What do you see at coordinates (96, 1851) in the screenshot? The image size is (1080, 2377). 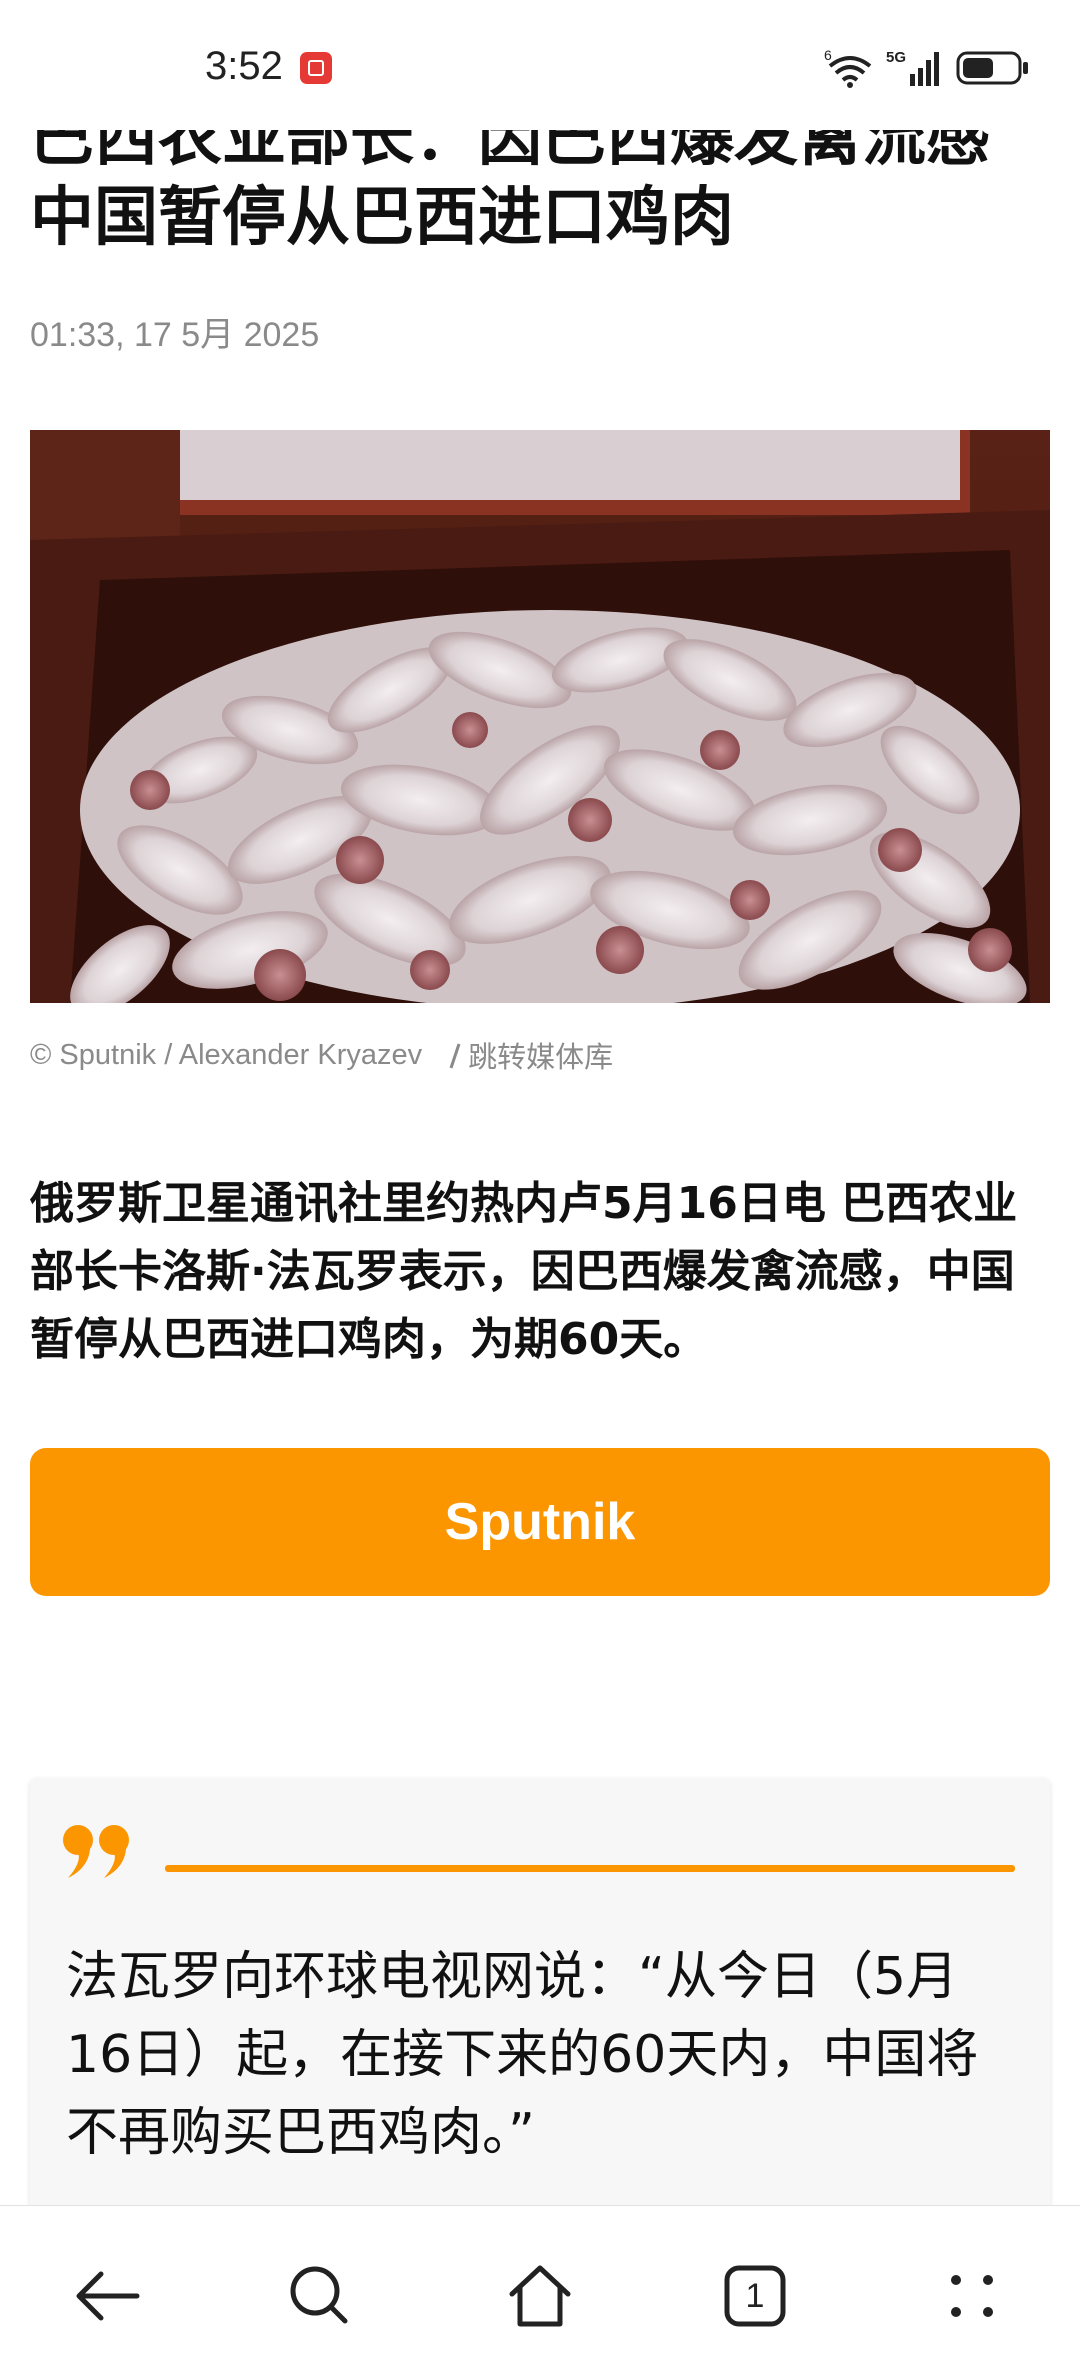 I see `quote-icon` at bounding box center [96, 1851].